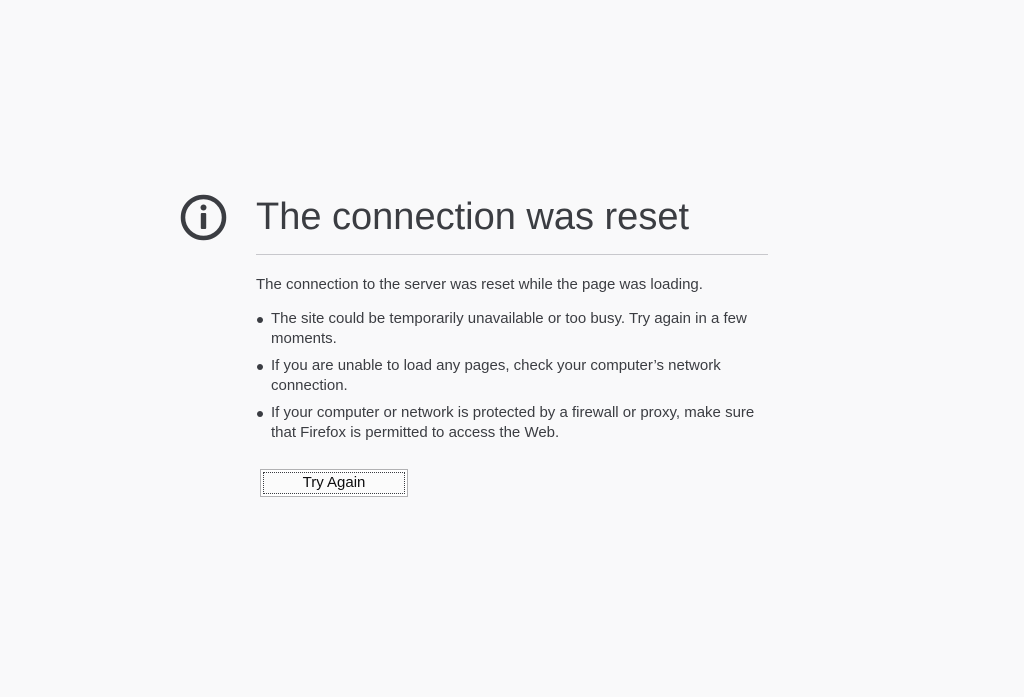 The height and width of the screenshot is (697, 1024). What do you see at coordinates (512, 224) in the screenshot?
I see `page-title: The connection was reset` at bounding box center [512, 224].